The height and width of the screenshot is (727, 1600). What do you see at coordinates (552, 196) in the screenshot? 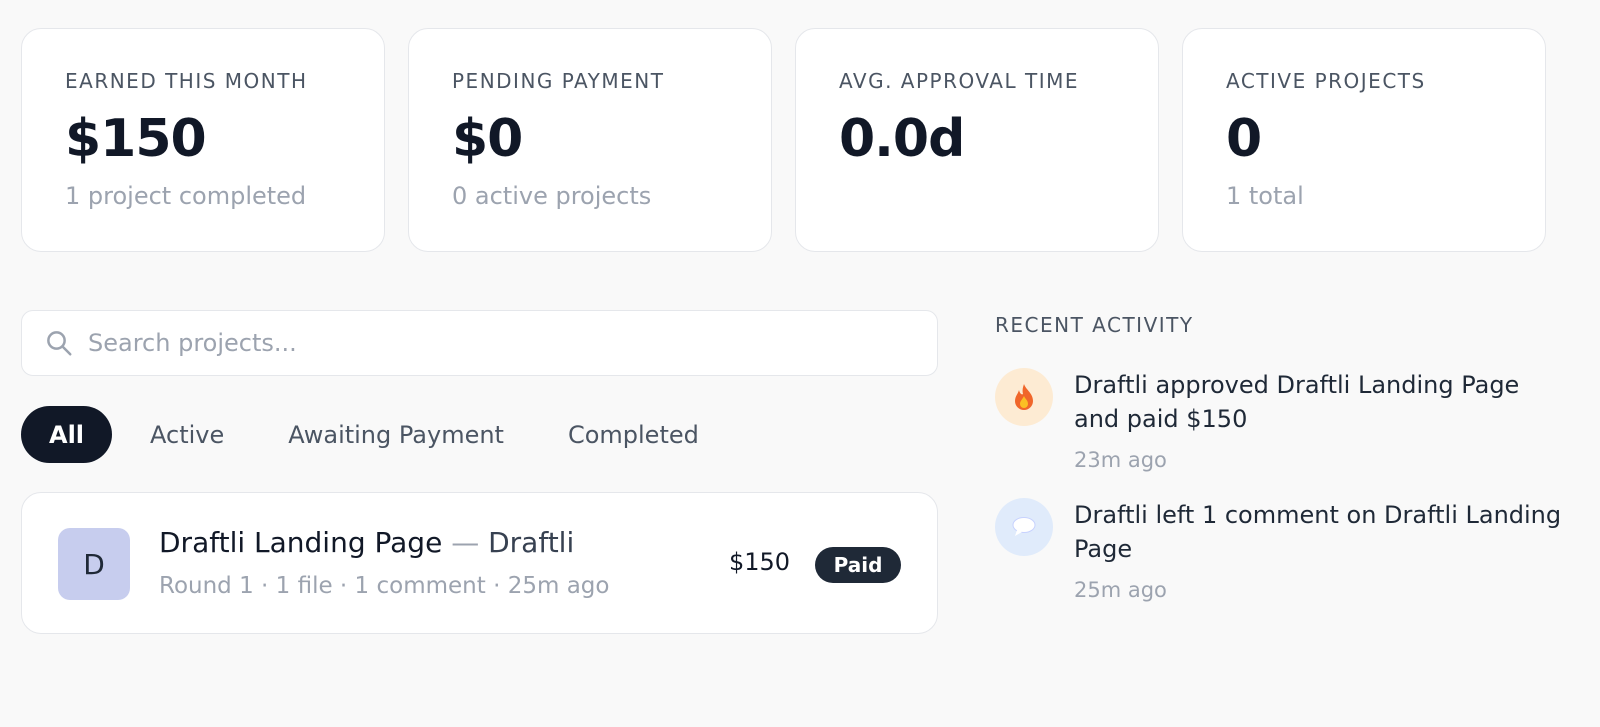
I see `stat-sub: 0 active projects` at bounding box center [552, 196].